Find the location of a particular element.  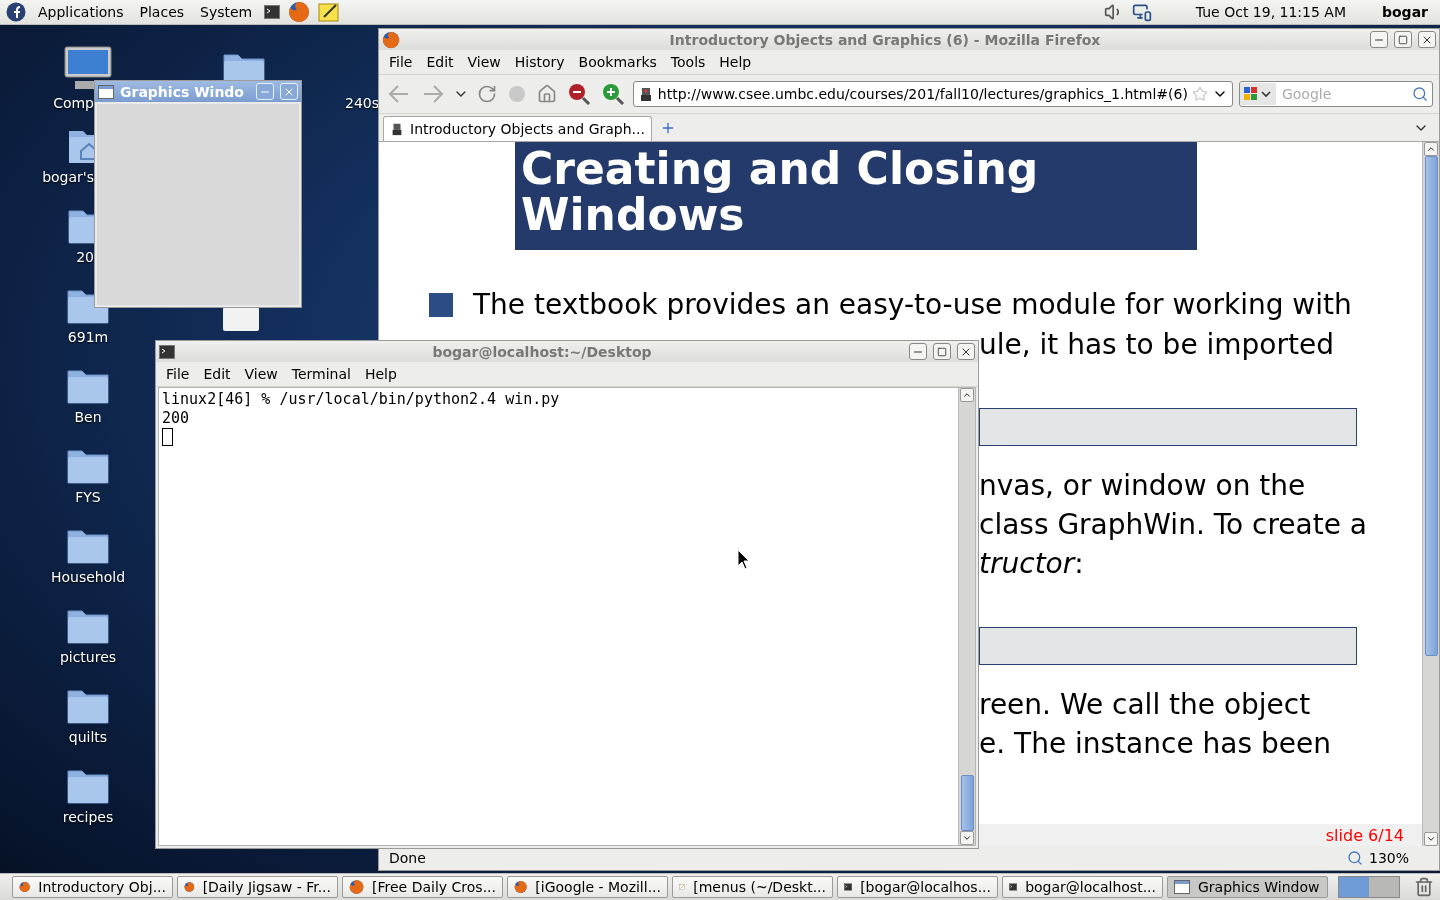

taskbar-button: Graphics Window is located at coordinates (1247, 887).